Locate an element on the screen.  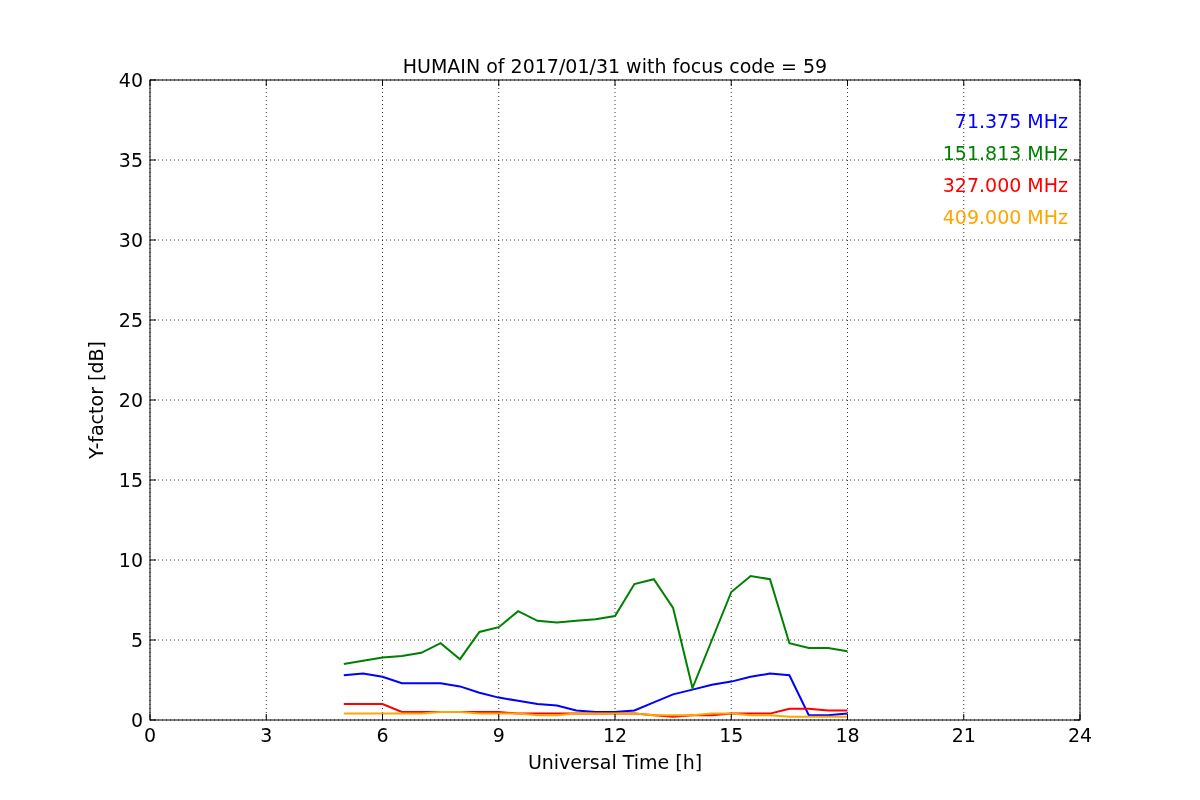
y-tick-label: 15 is located at coordinates (130, 480).